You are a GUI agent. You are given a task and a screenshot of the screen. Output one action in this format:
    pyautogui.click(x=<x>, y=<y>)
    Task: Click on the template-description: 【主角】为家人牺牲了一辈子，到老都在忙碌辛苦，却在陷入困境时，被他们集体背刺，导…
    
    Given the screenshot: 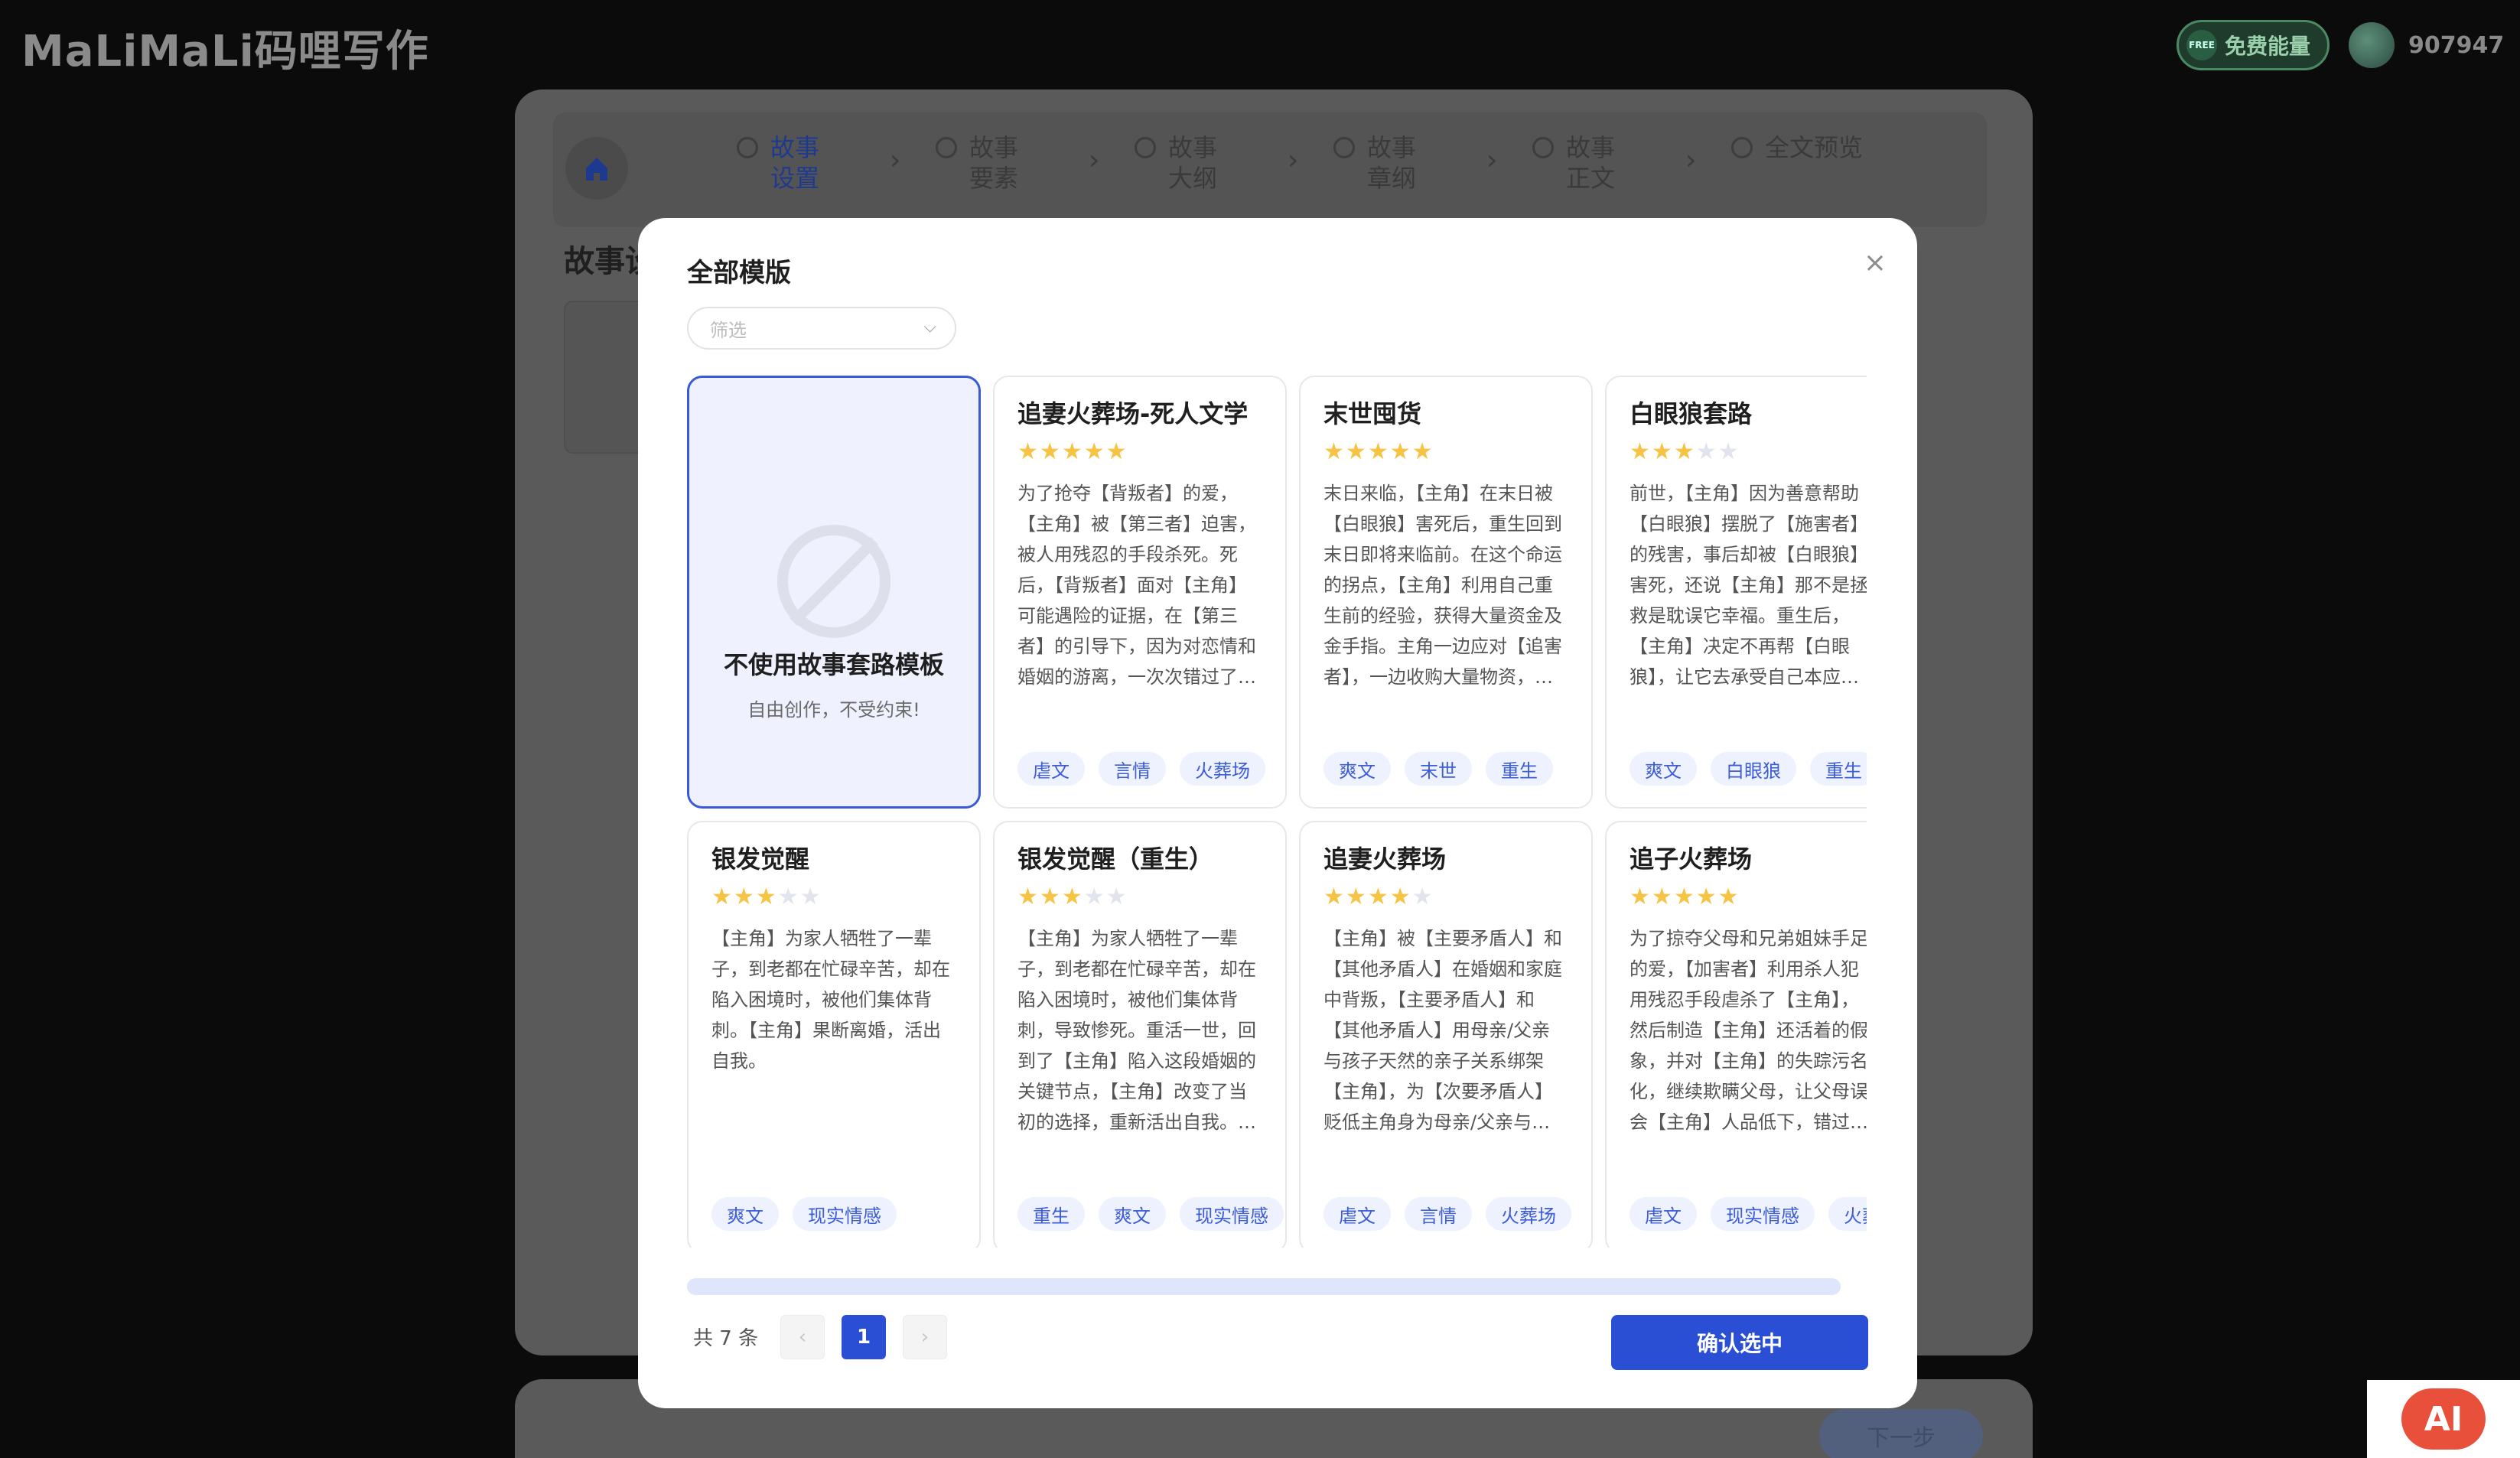 What is the action you would take?
    pyautogui.click(x=1136, y=1030)
    